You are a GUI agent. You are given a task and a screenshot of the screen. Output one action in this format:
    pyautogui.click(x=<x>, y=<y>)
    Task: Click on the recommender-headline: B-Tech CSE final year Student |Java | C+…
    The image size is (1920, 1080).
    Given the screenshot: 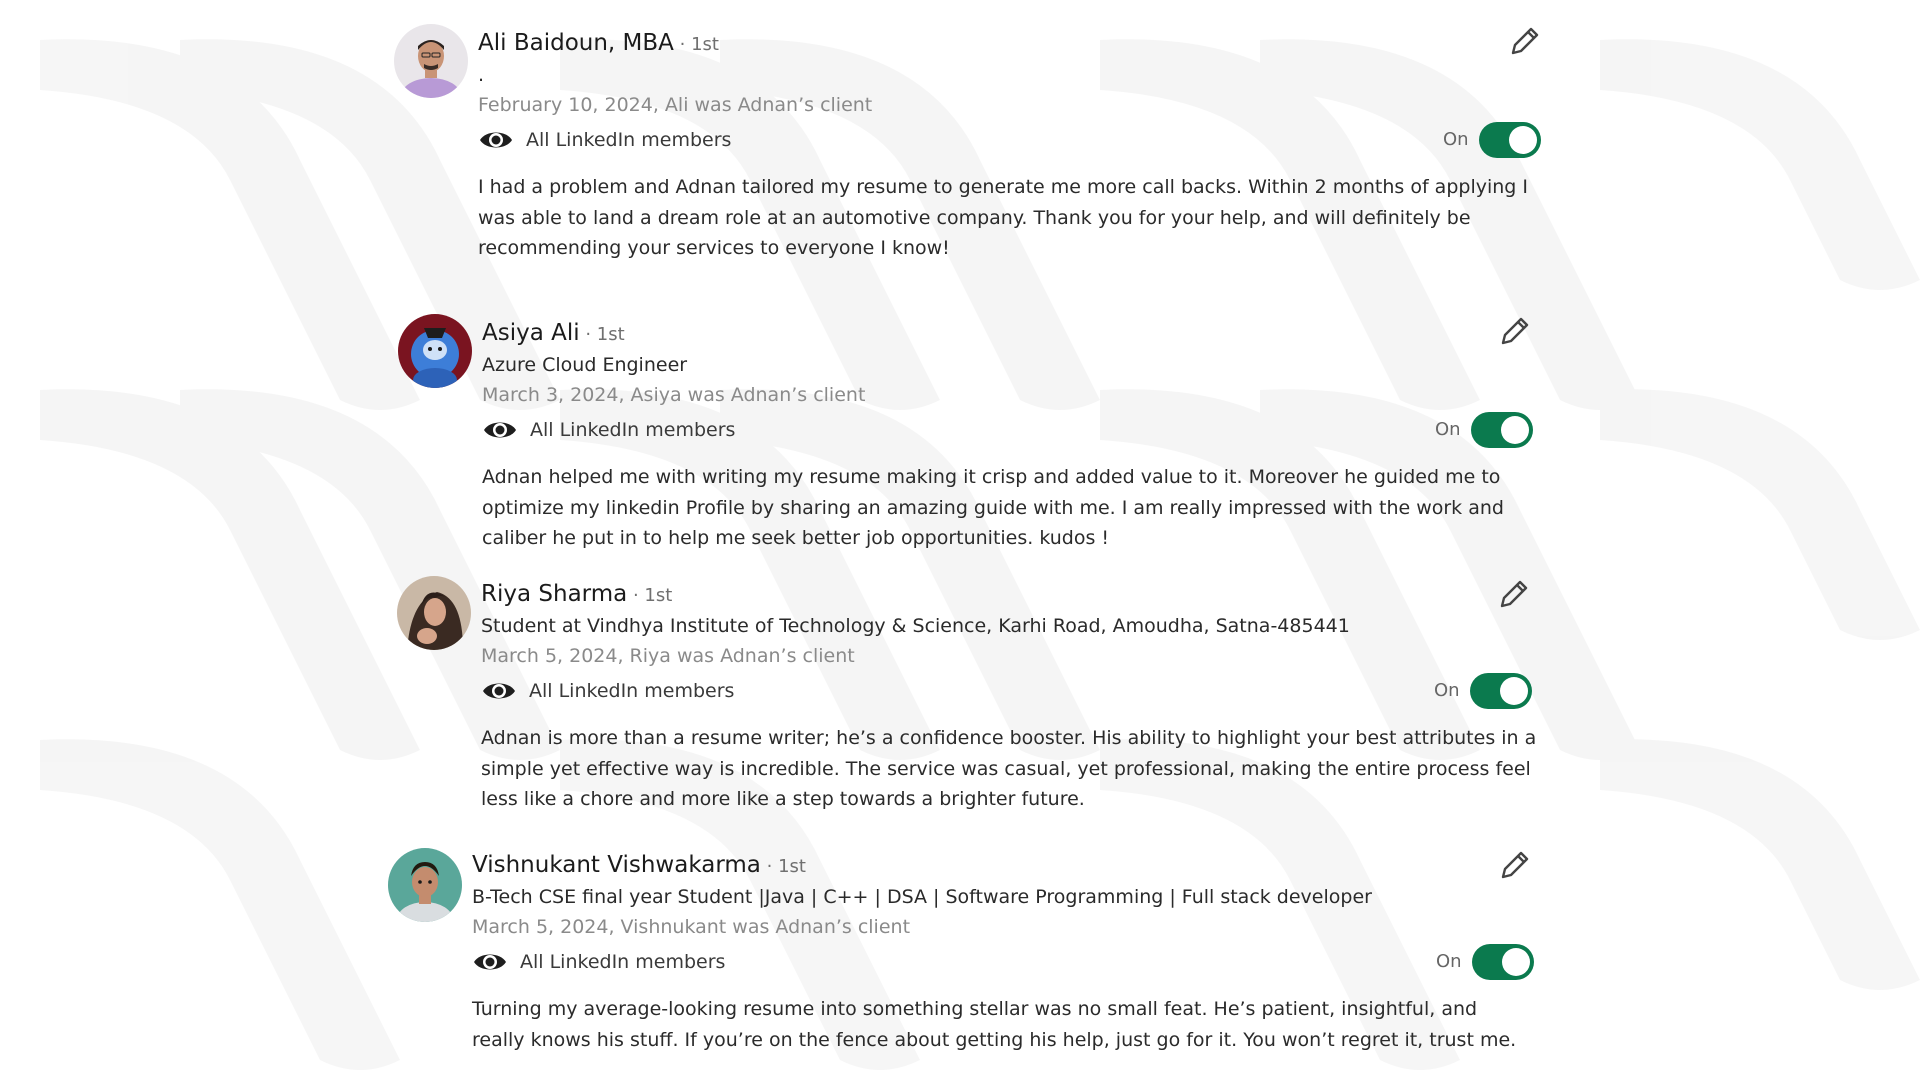 What is the action you would take?
    pyautogui.click(x=922, y=897)
    